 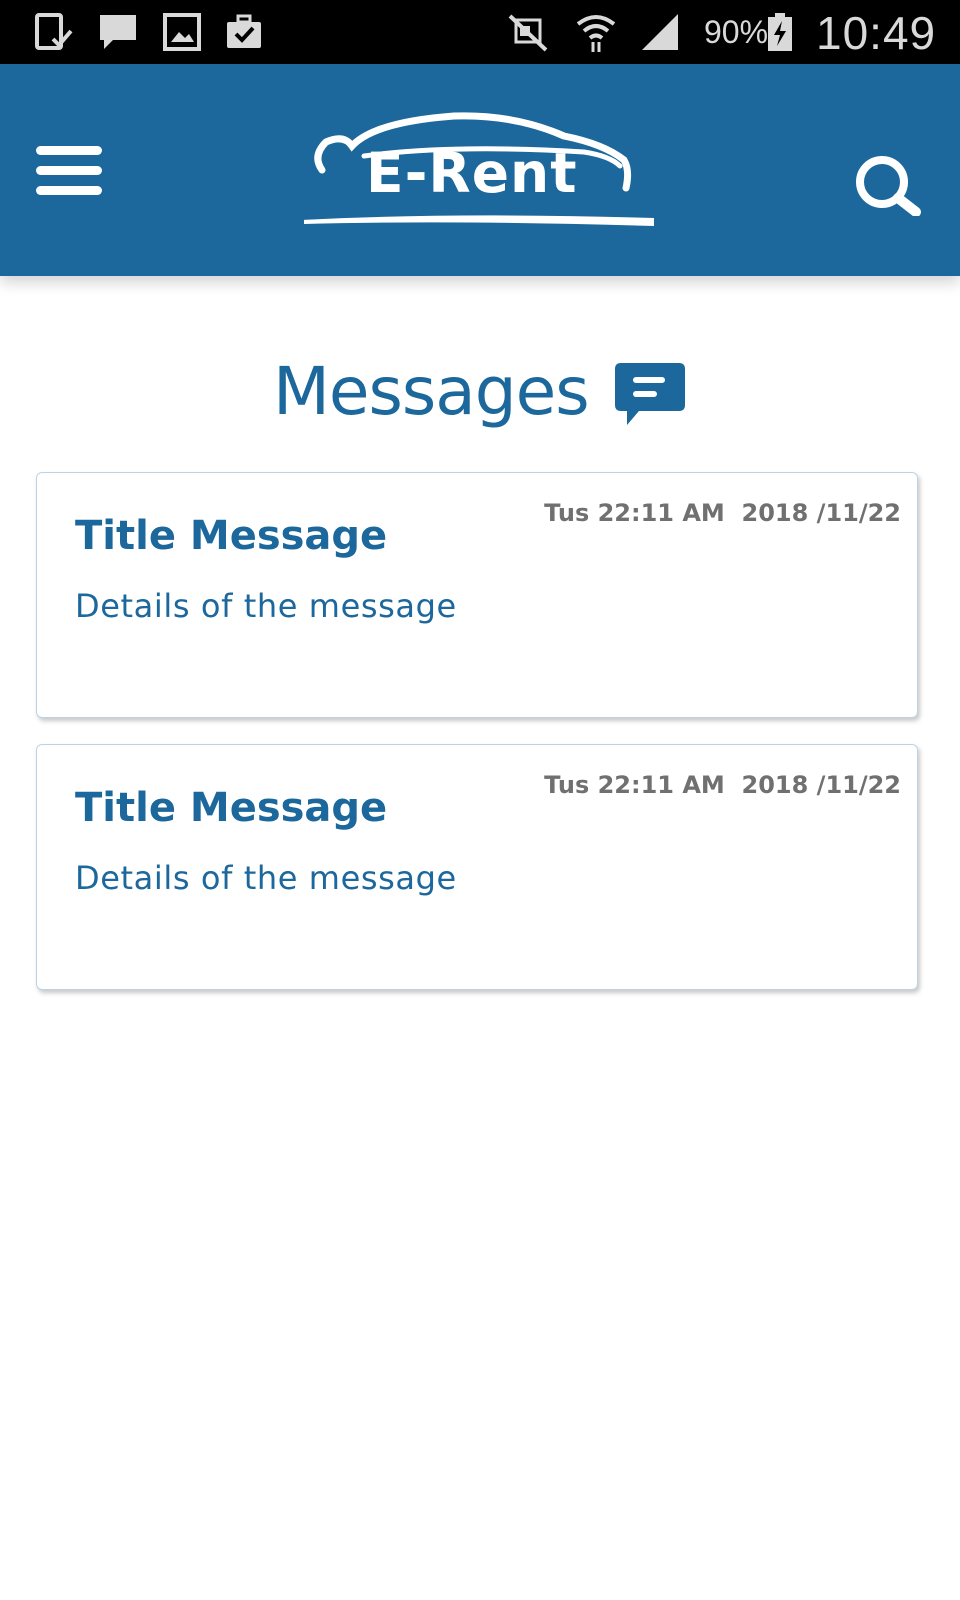 What do you see at coordinates (244, 31) in the screenshot?
I see `briefcase-check-icon` at bounding box center [244, 31].